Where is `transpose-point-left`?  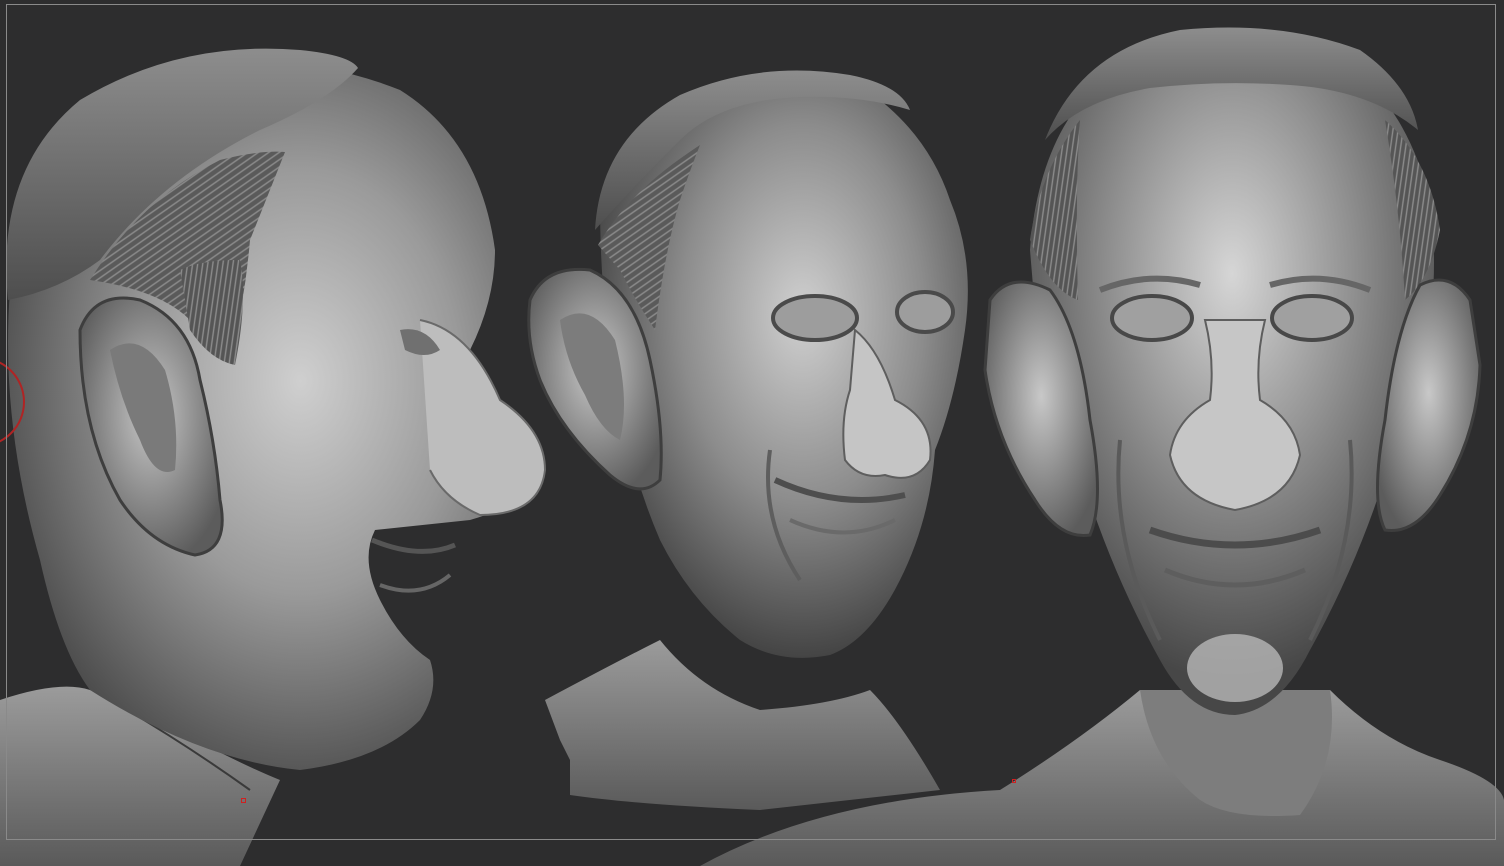 transpose-point-left is located at coordinates (243, 800).